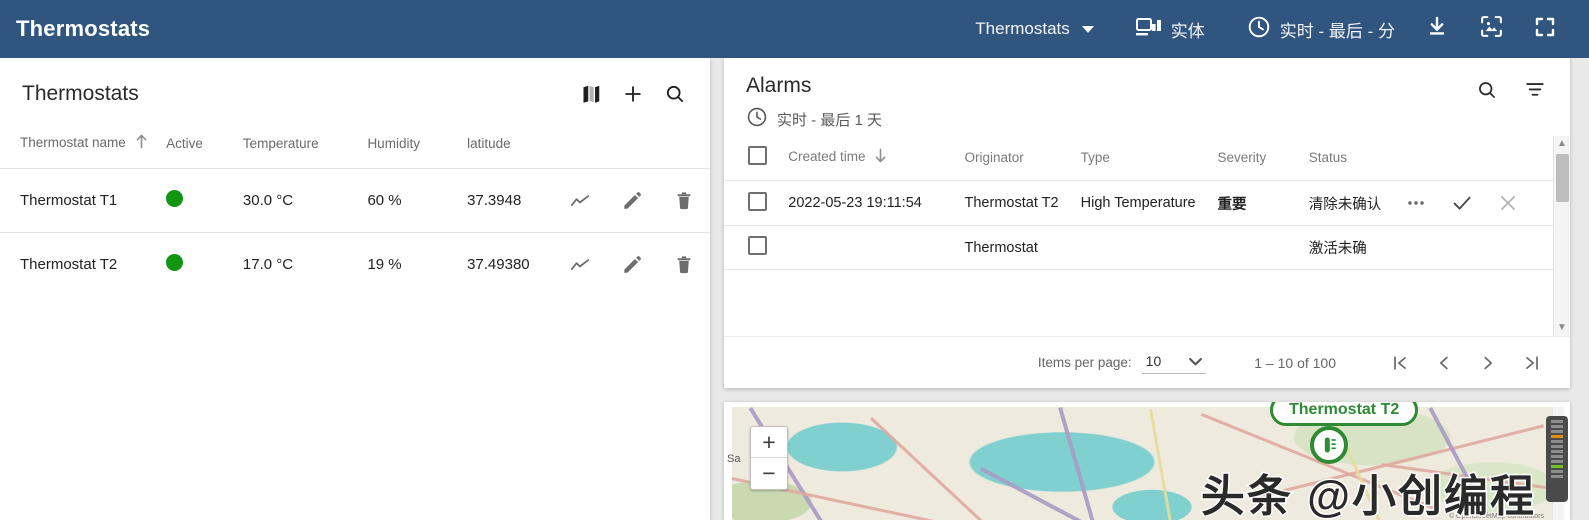 This screenshot has height=520, width=1589. I want to click on clock-icon, so click(757, 119).